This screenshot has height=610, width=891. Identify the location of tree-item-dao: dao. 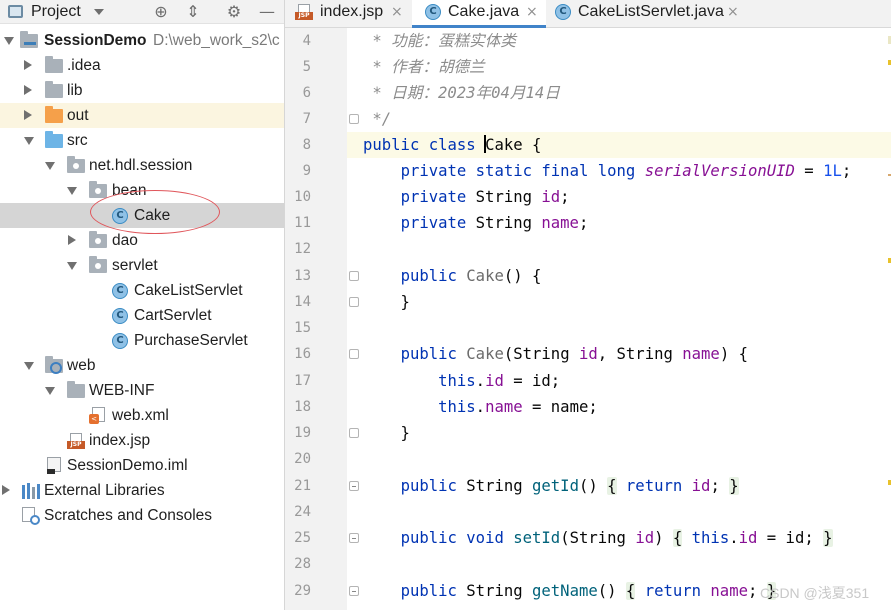
(142, 240).